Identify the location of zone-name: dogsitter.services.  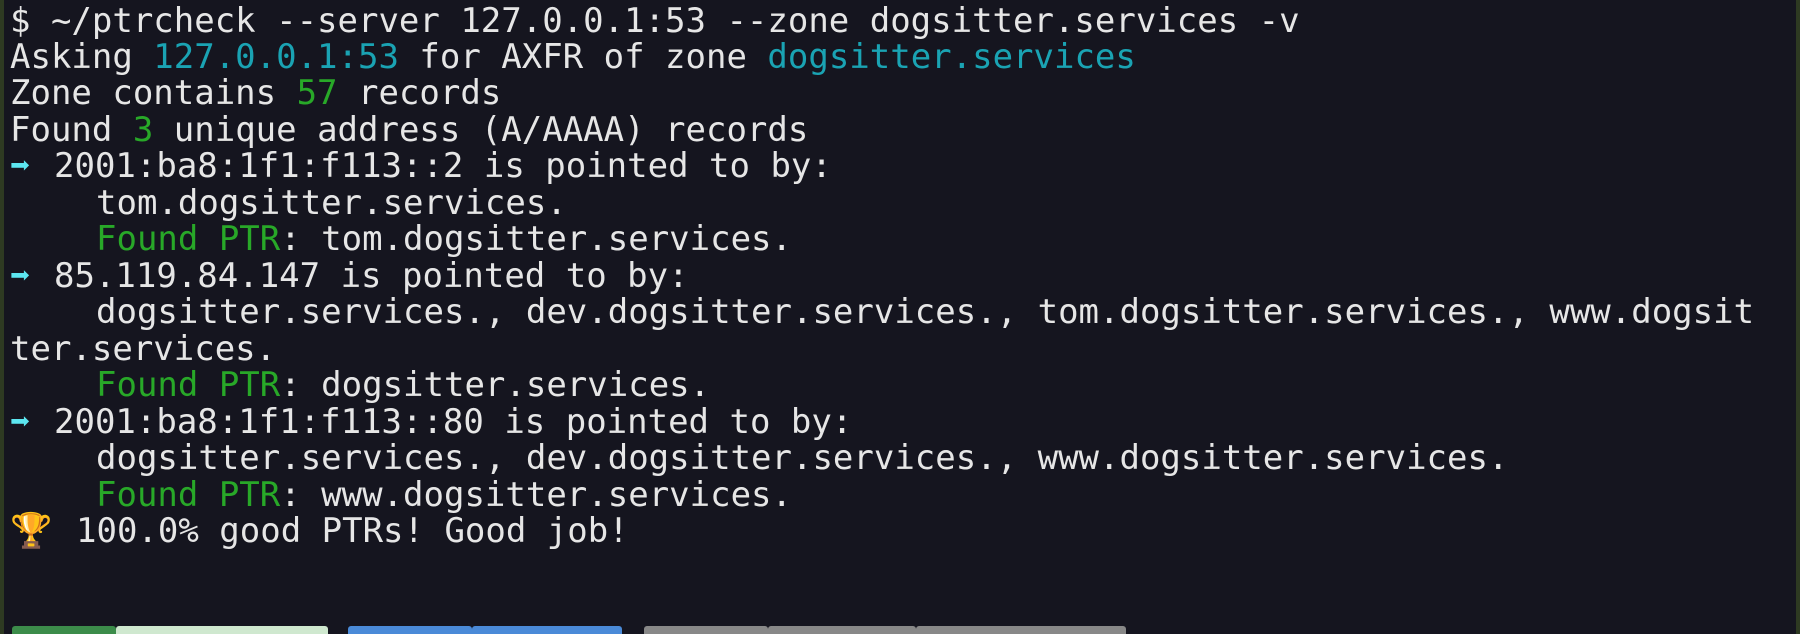
(951, 57).